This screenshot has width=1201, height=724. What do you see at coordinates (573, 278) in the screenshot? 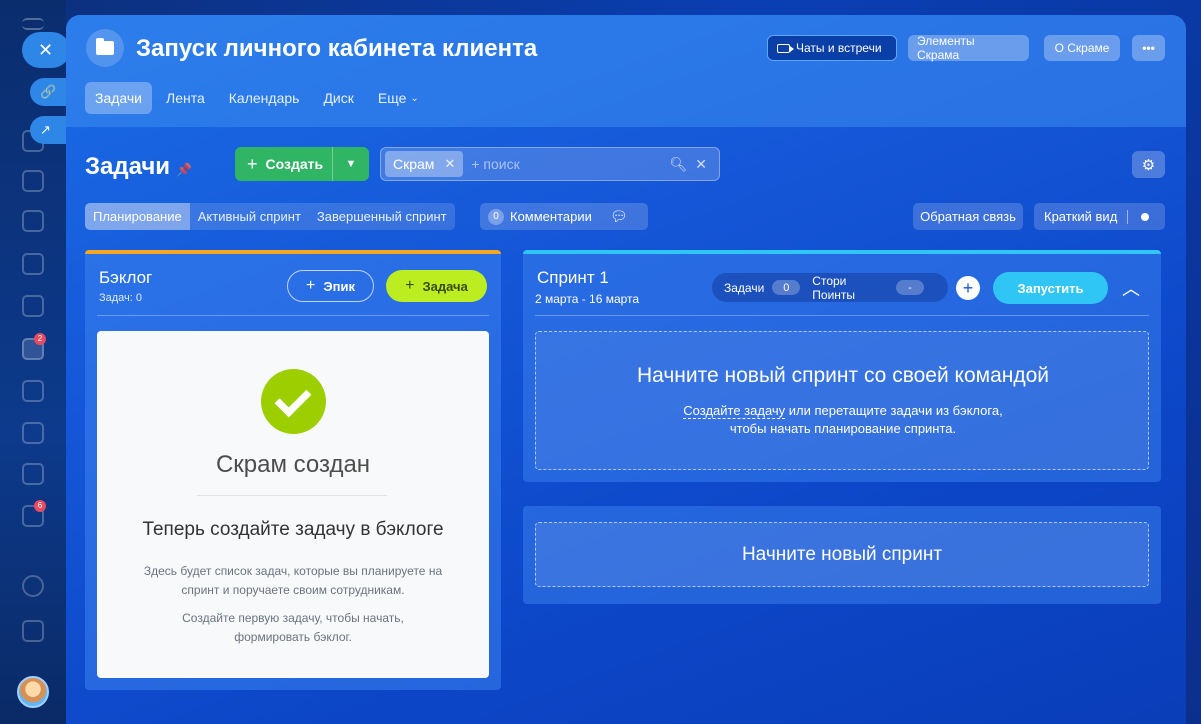
I see `sprint-title: Спринт 1` at bounding box center [573, 278].